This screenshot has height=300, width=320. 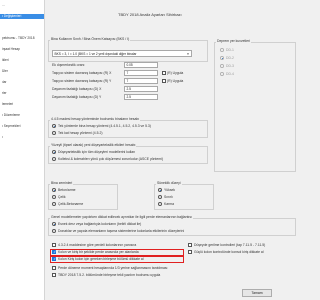 I want to click on design-method-group, so click(x=128, y=129).